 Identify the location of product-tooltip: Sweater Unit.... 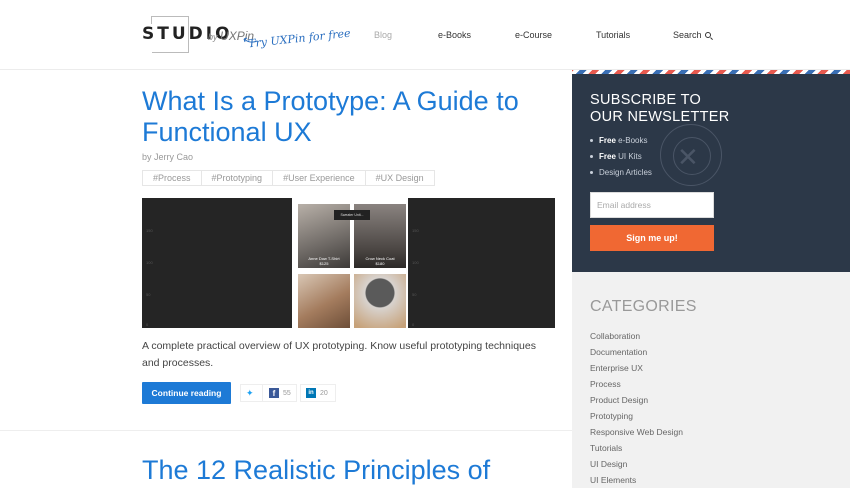
(352, 215).